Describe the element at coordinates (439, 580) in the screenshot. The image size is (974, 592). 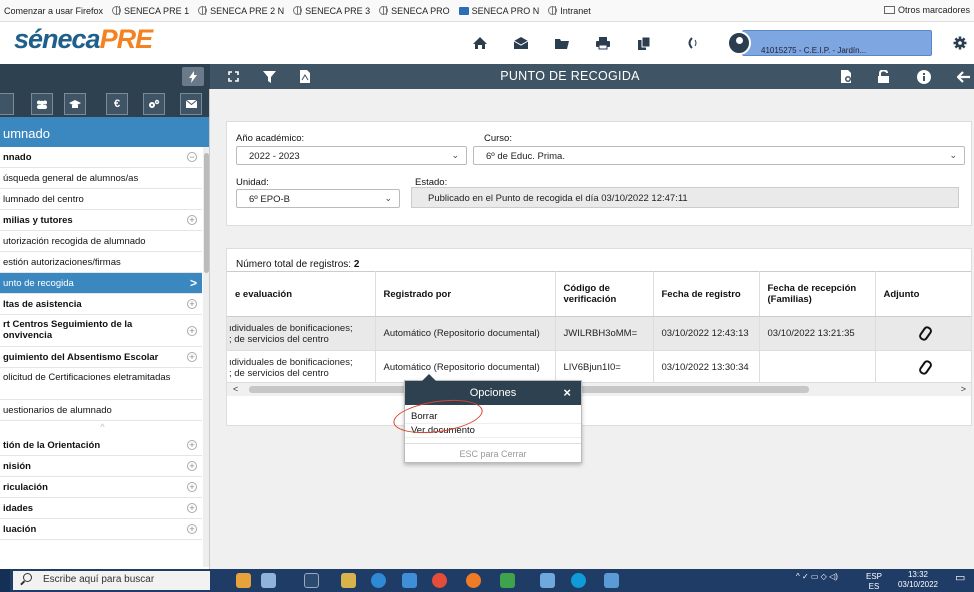
I see `chrome-icon` at that location.